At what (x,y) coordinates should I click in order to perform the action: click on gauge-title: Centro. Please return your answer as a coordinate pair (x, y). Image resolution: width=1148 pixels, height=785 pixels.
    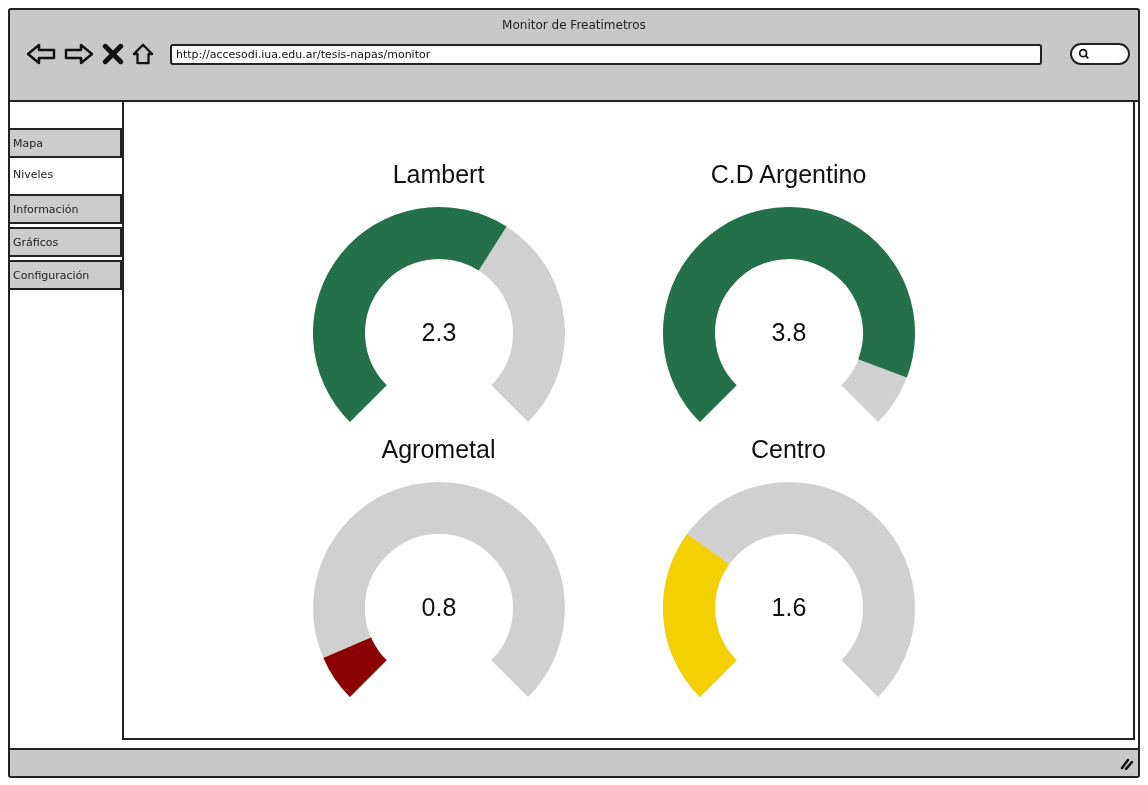
    Looking at the image, I should click on (788, 449).